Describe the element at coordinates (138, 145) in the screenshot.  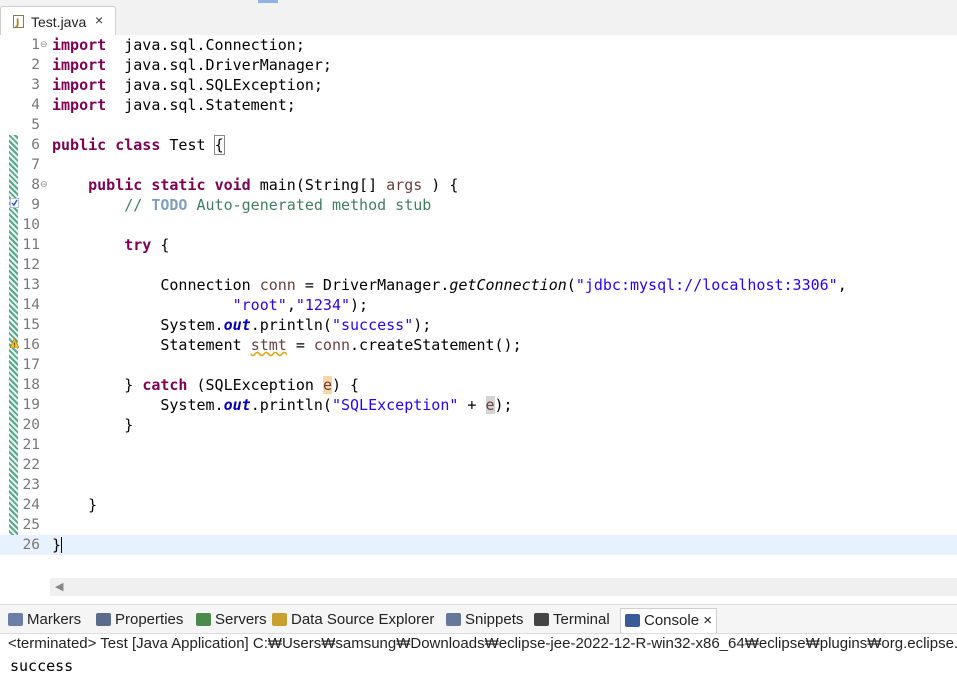
I see `code-text: public class Test {` at that location.